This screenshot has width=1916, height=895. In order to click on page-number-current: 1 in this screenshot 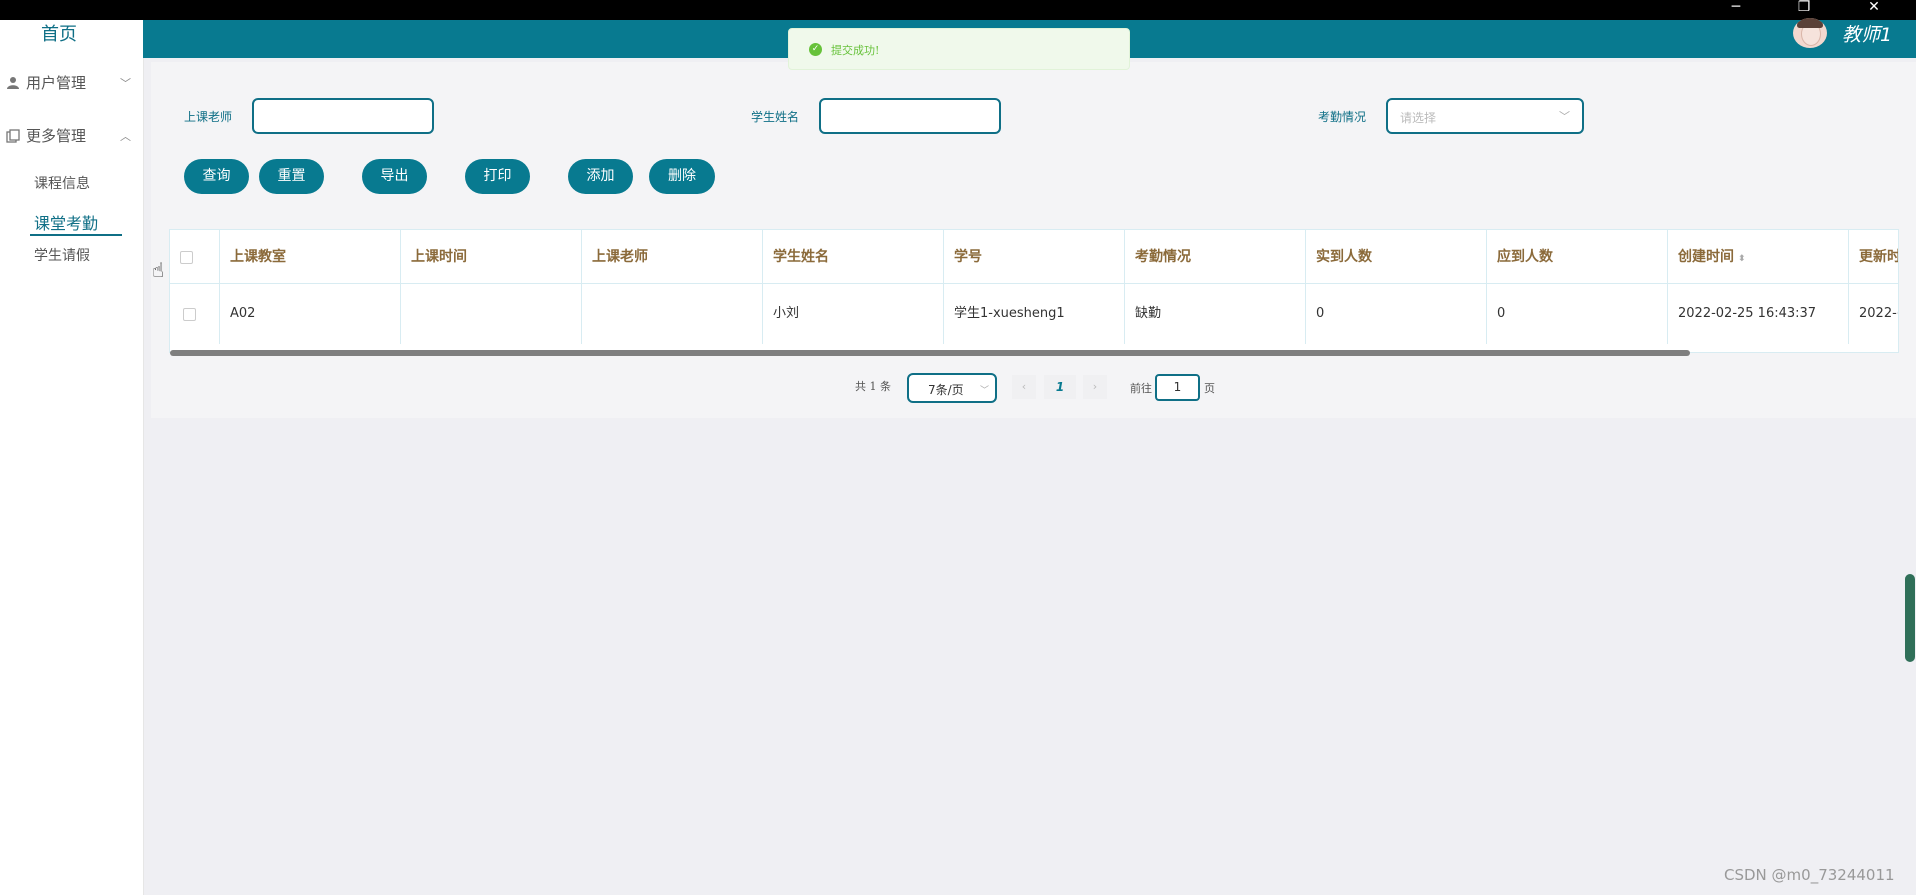, I will do `click(1060, 387)`.